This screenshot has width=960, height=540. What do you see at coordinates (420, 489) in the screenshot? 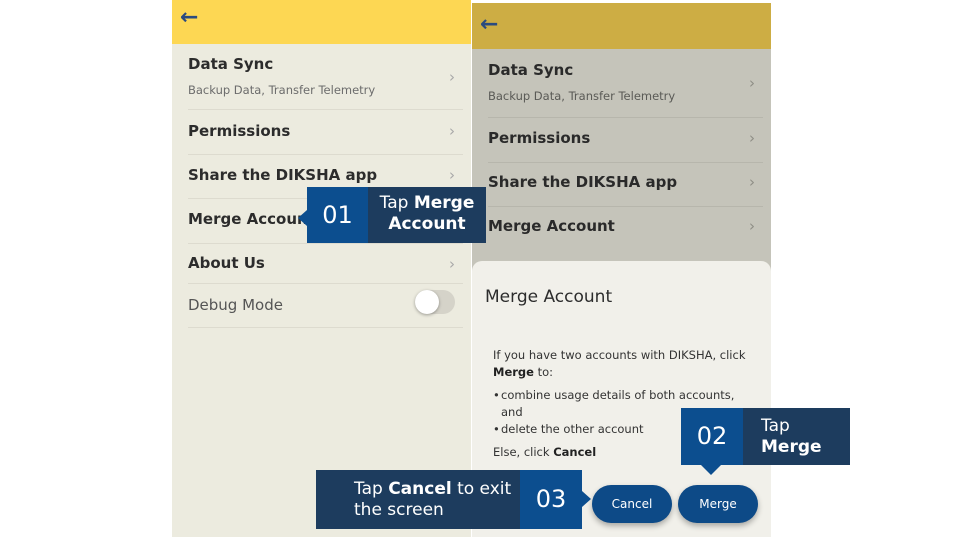
I see `callout-03-bold: Cancel` at bounding box center [420, 489].